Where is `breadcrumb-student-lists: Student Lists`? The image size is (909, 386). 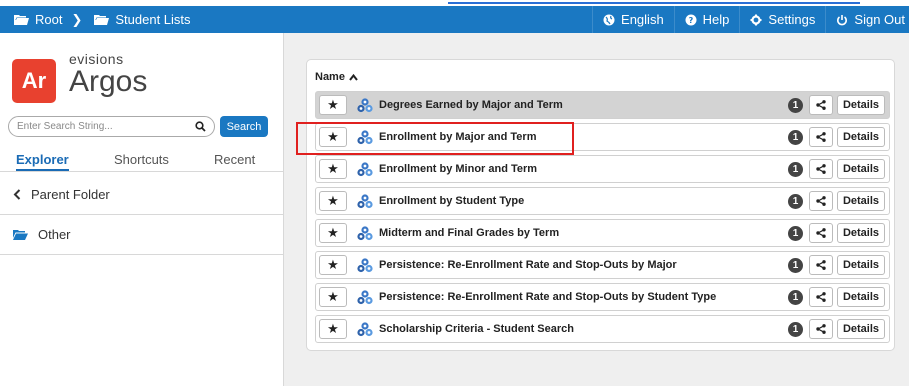 breadcrumb-student-lists: Student Lists is located at coordinates (142, 19).